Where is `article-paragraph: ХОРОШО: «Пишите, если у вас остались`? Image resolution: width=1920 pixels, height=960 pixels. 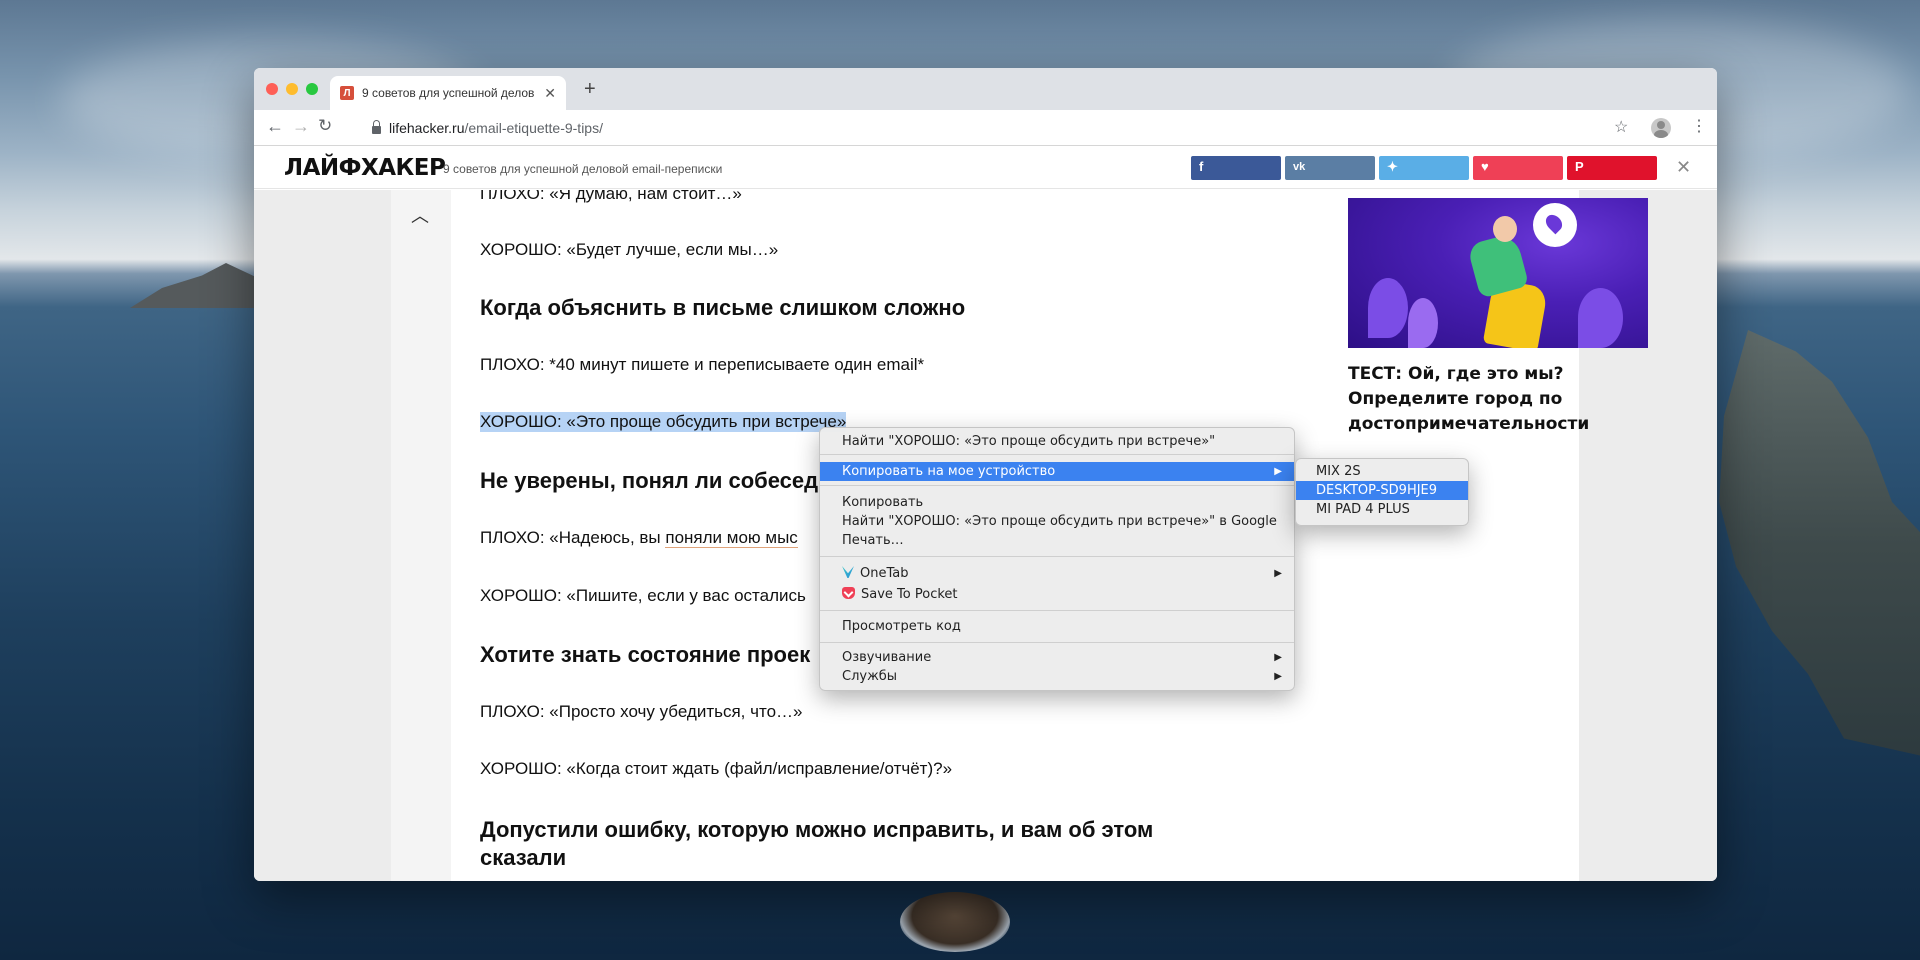
article-paragraph: ХОРОШО: «Пишите, если у вас остались is located at coordinates (643, 595).